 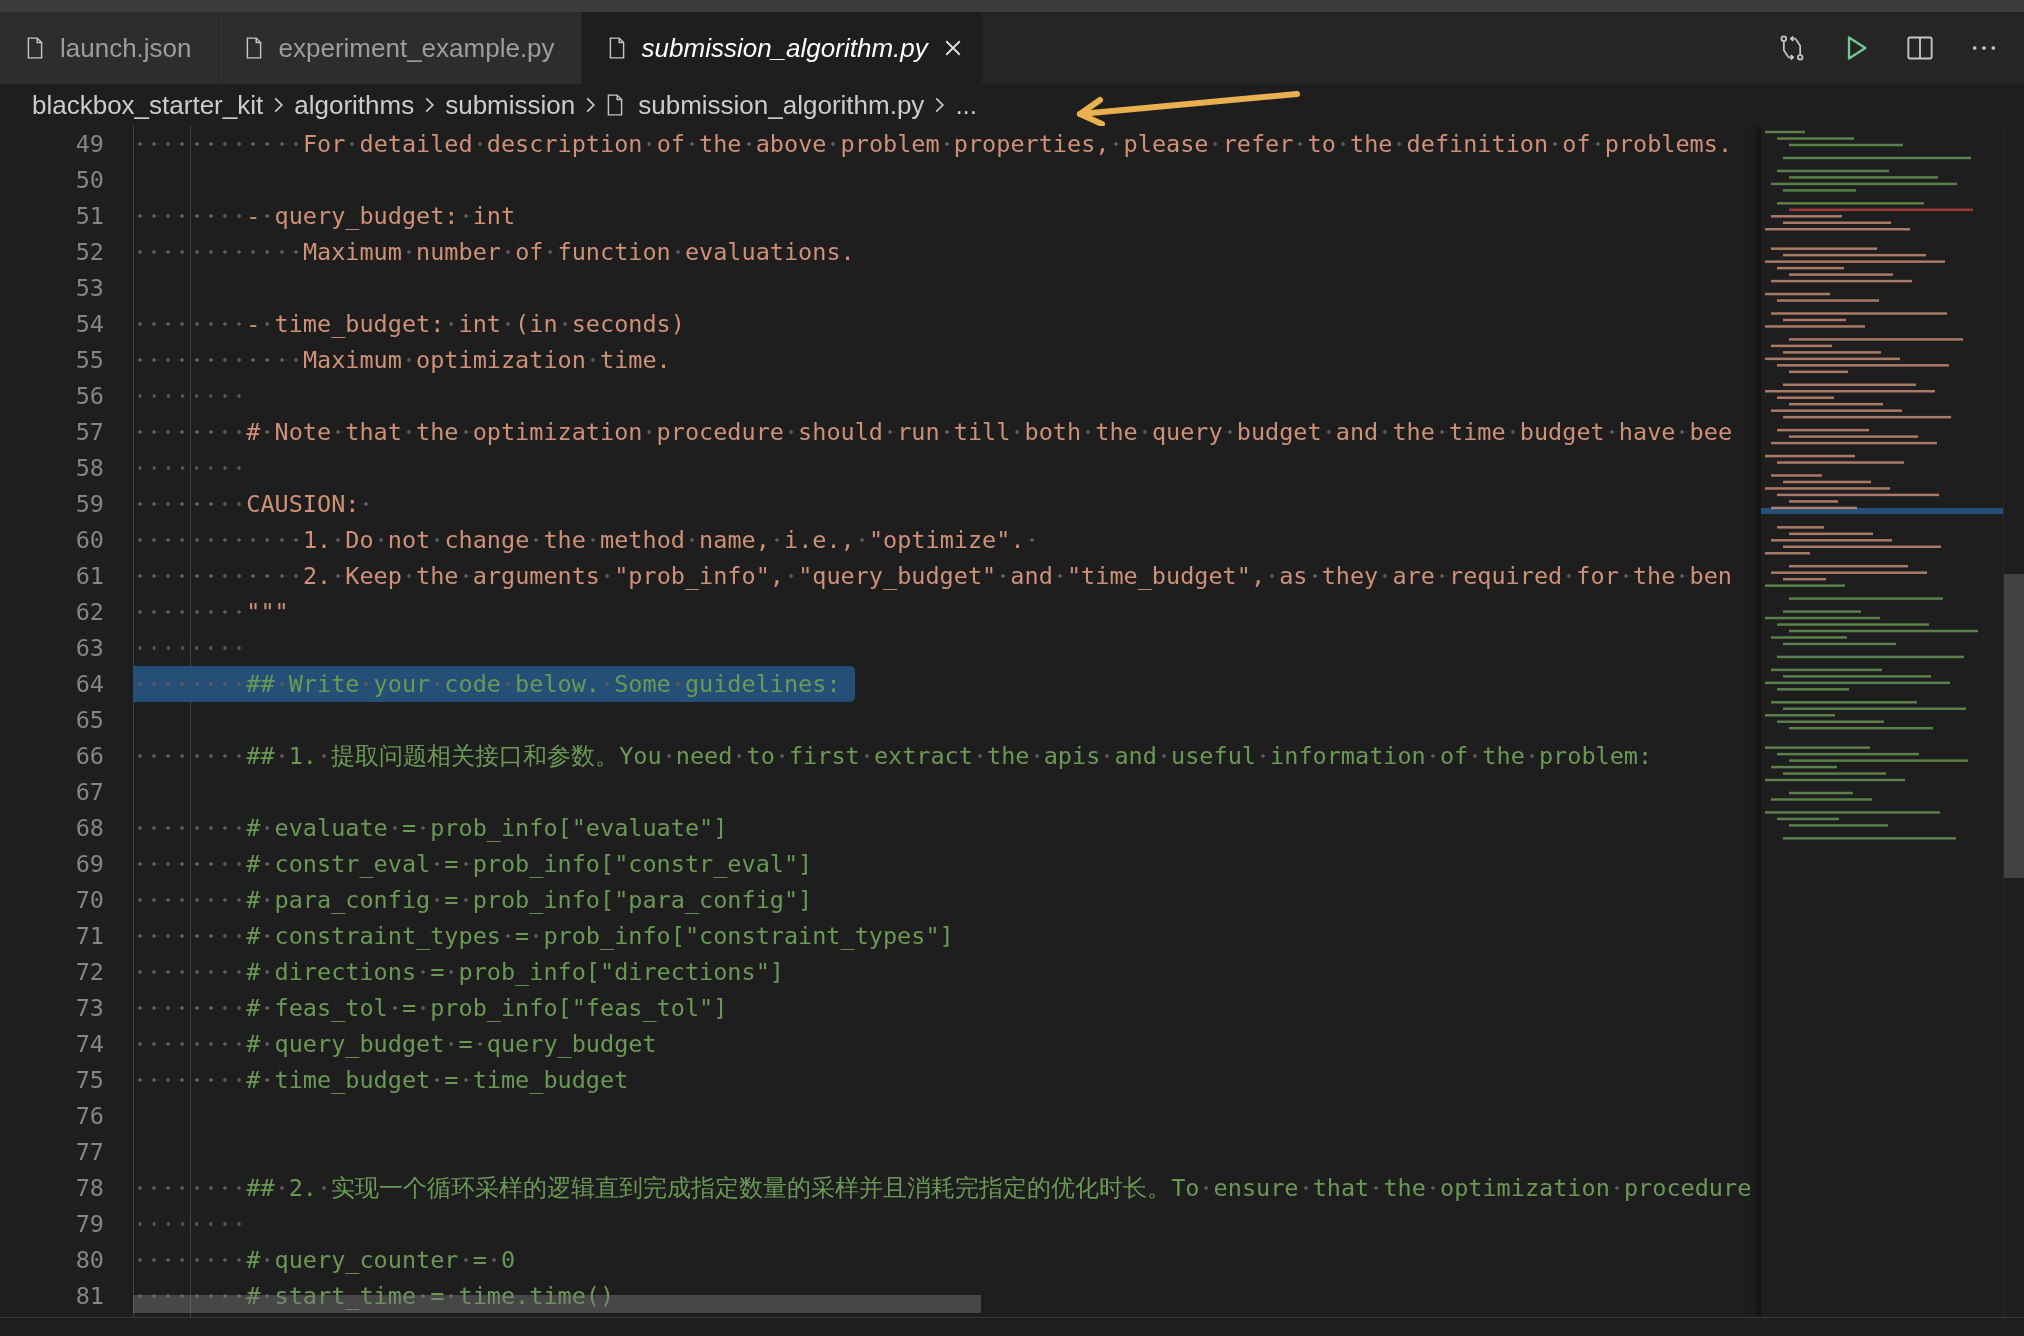 I want to click on line-number: 63, so click(x=89, y=648).